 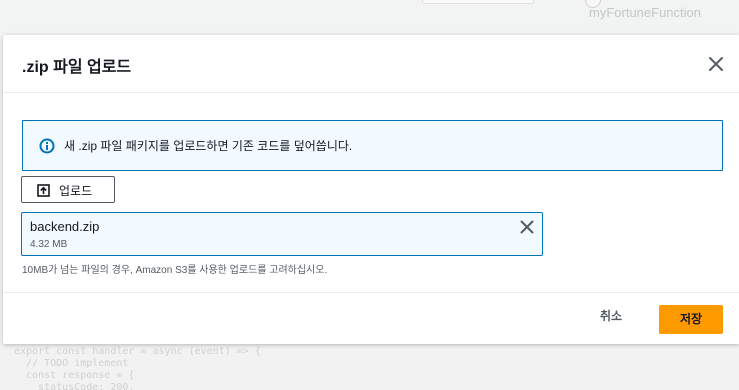 What do you see at coordinates (65, 226) in the screenshot?
I see `file-name: backend.zip` at bounding box center [65, 226].